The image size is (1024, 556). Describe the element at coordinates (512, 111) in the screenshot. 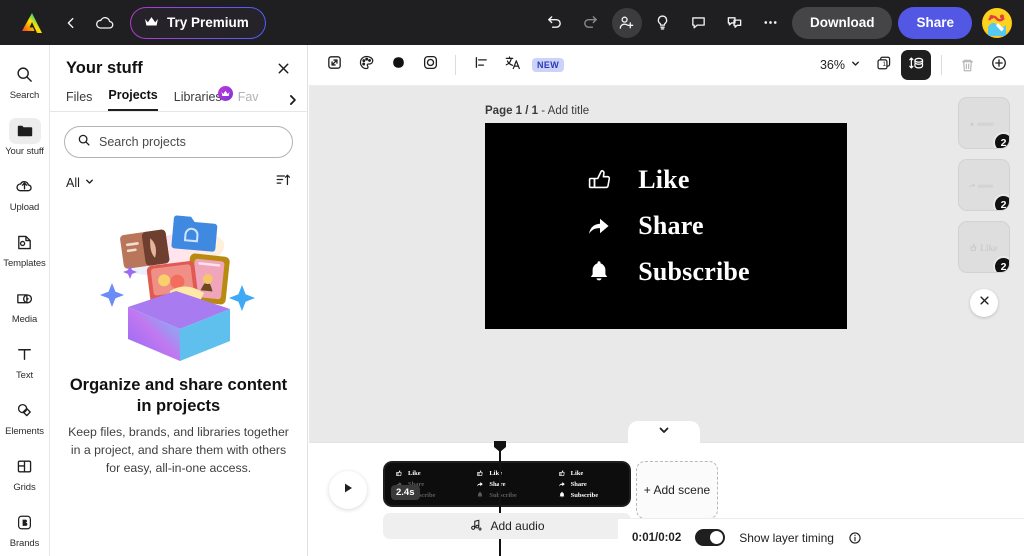

I see `page-number: Page 1 / 1` at that location.